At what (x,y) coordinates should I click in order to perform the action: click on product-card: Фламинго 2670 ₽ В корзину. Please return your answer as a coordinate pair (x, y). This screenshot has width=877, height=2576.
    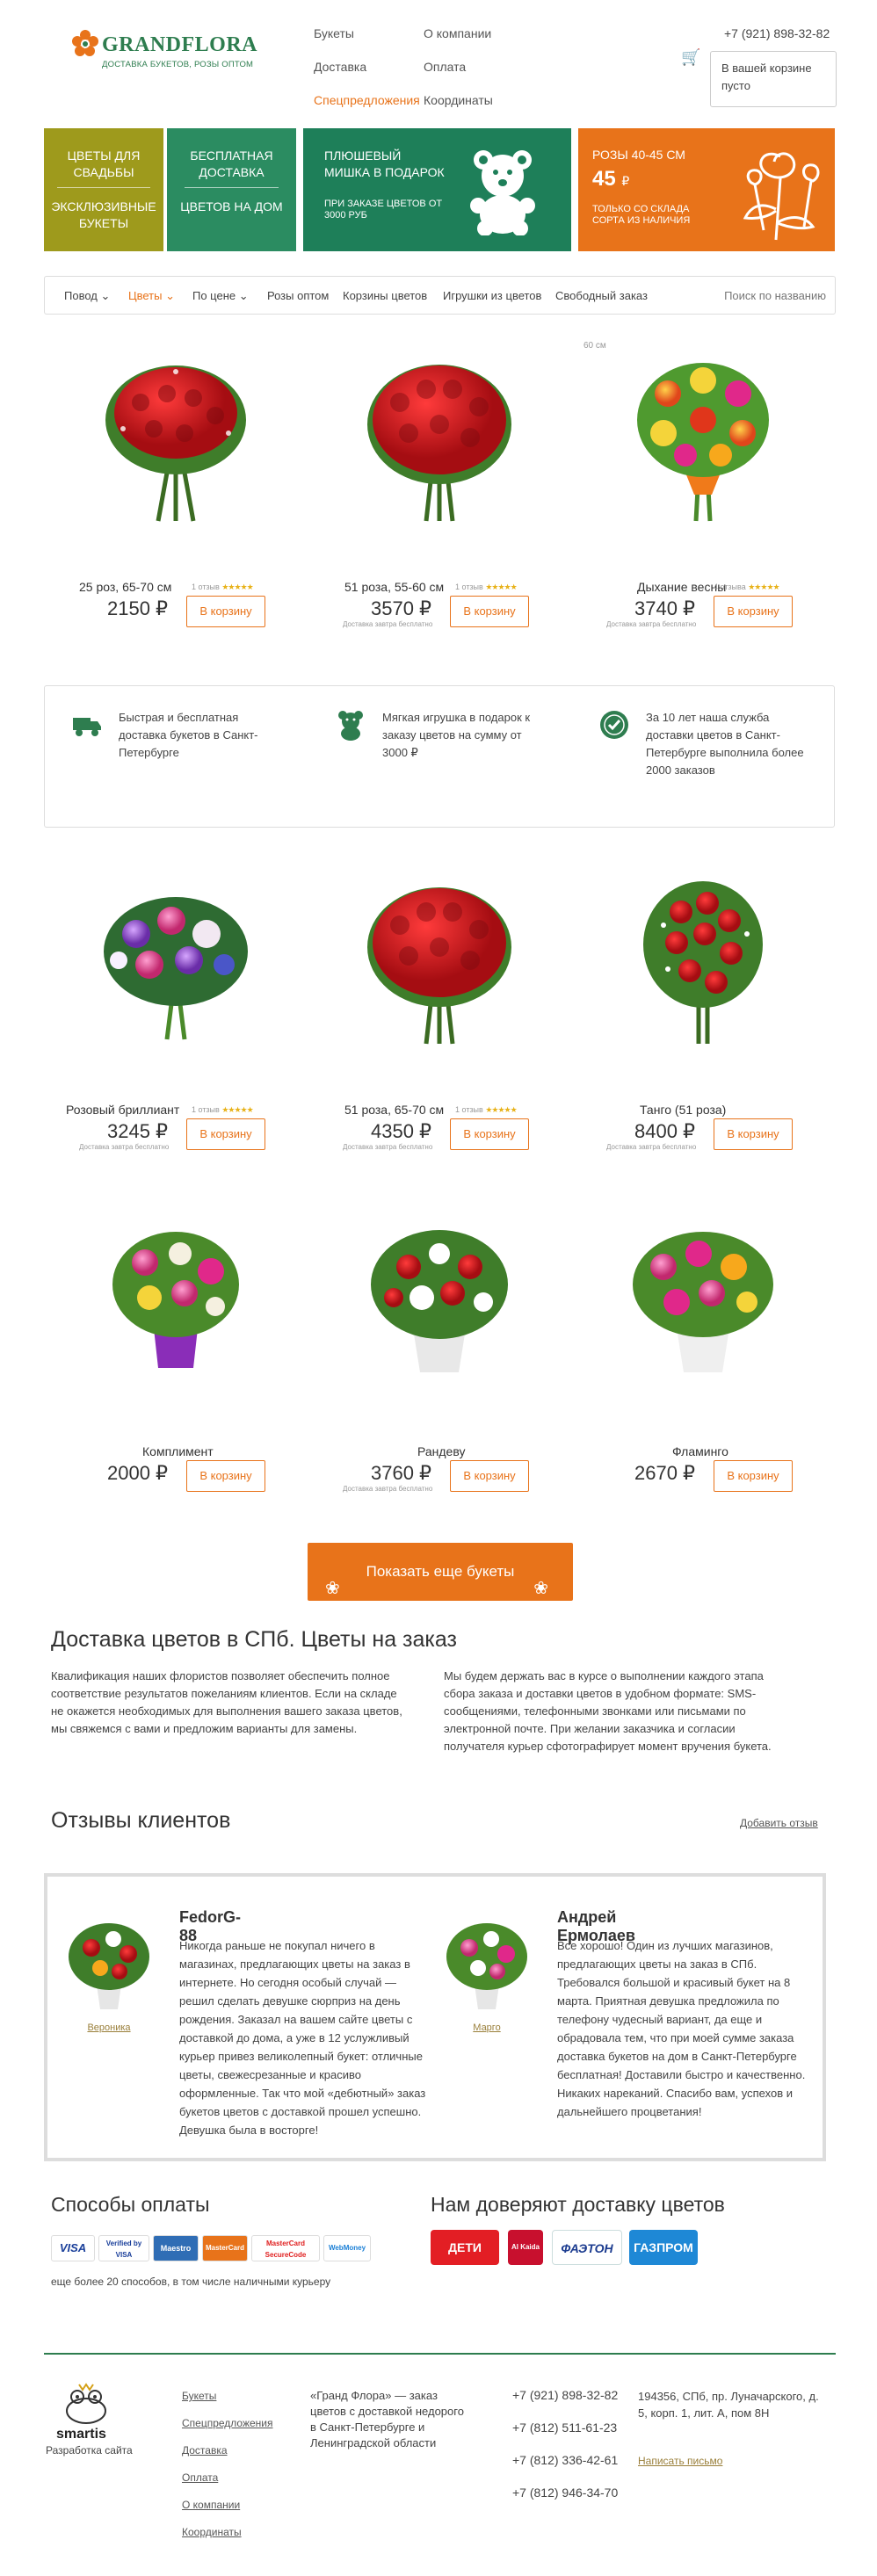
    Looking at the image, I should click on (703, 1352).